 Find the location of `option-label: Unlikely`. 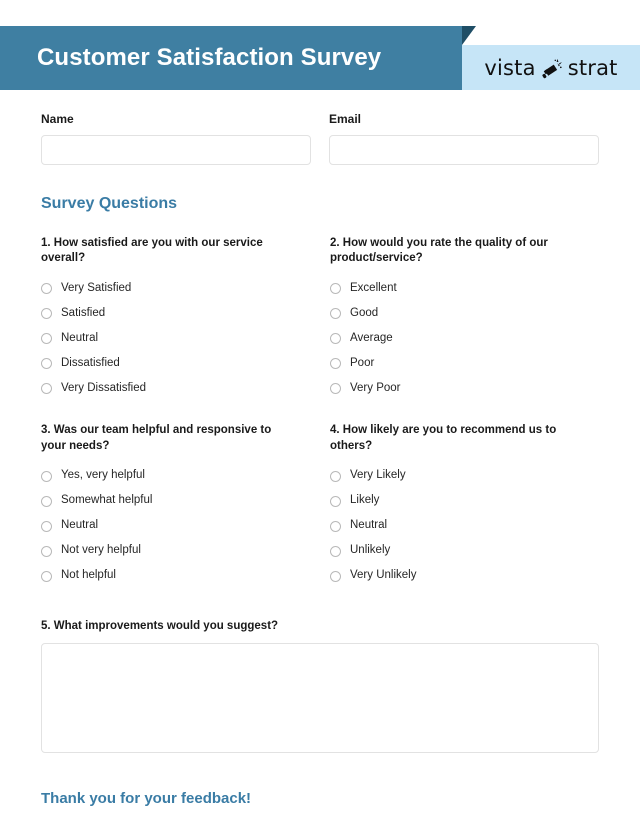

option-label: Unlikely is located at coordinates (370, 550).